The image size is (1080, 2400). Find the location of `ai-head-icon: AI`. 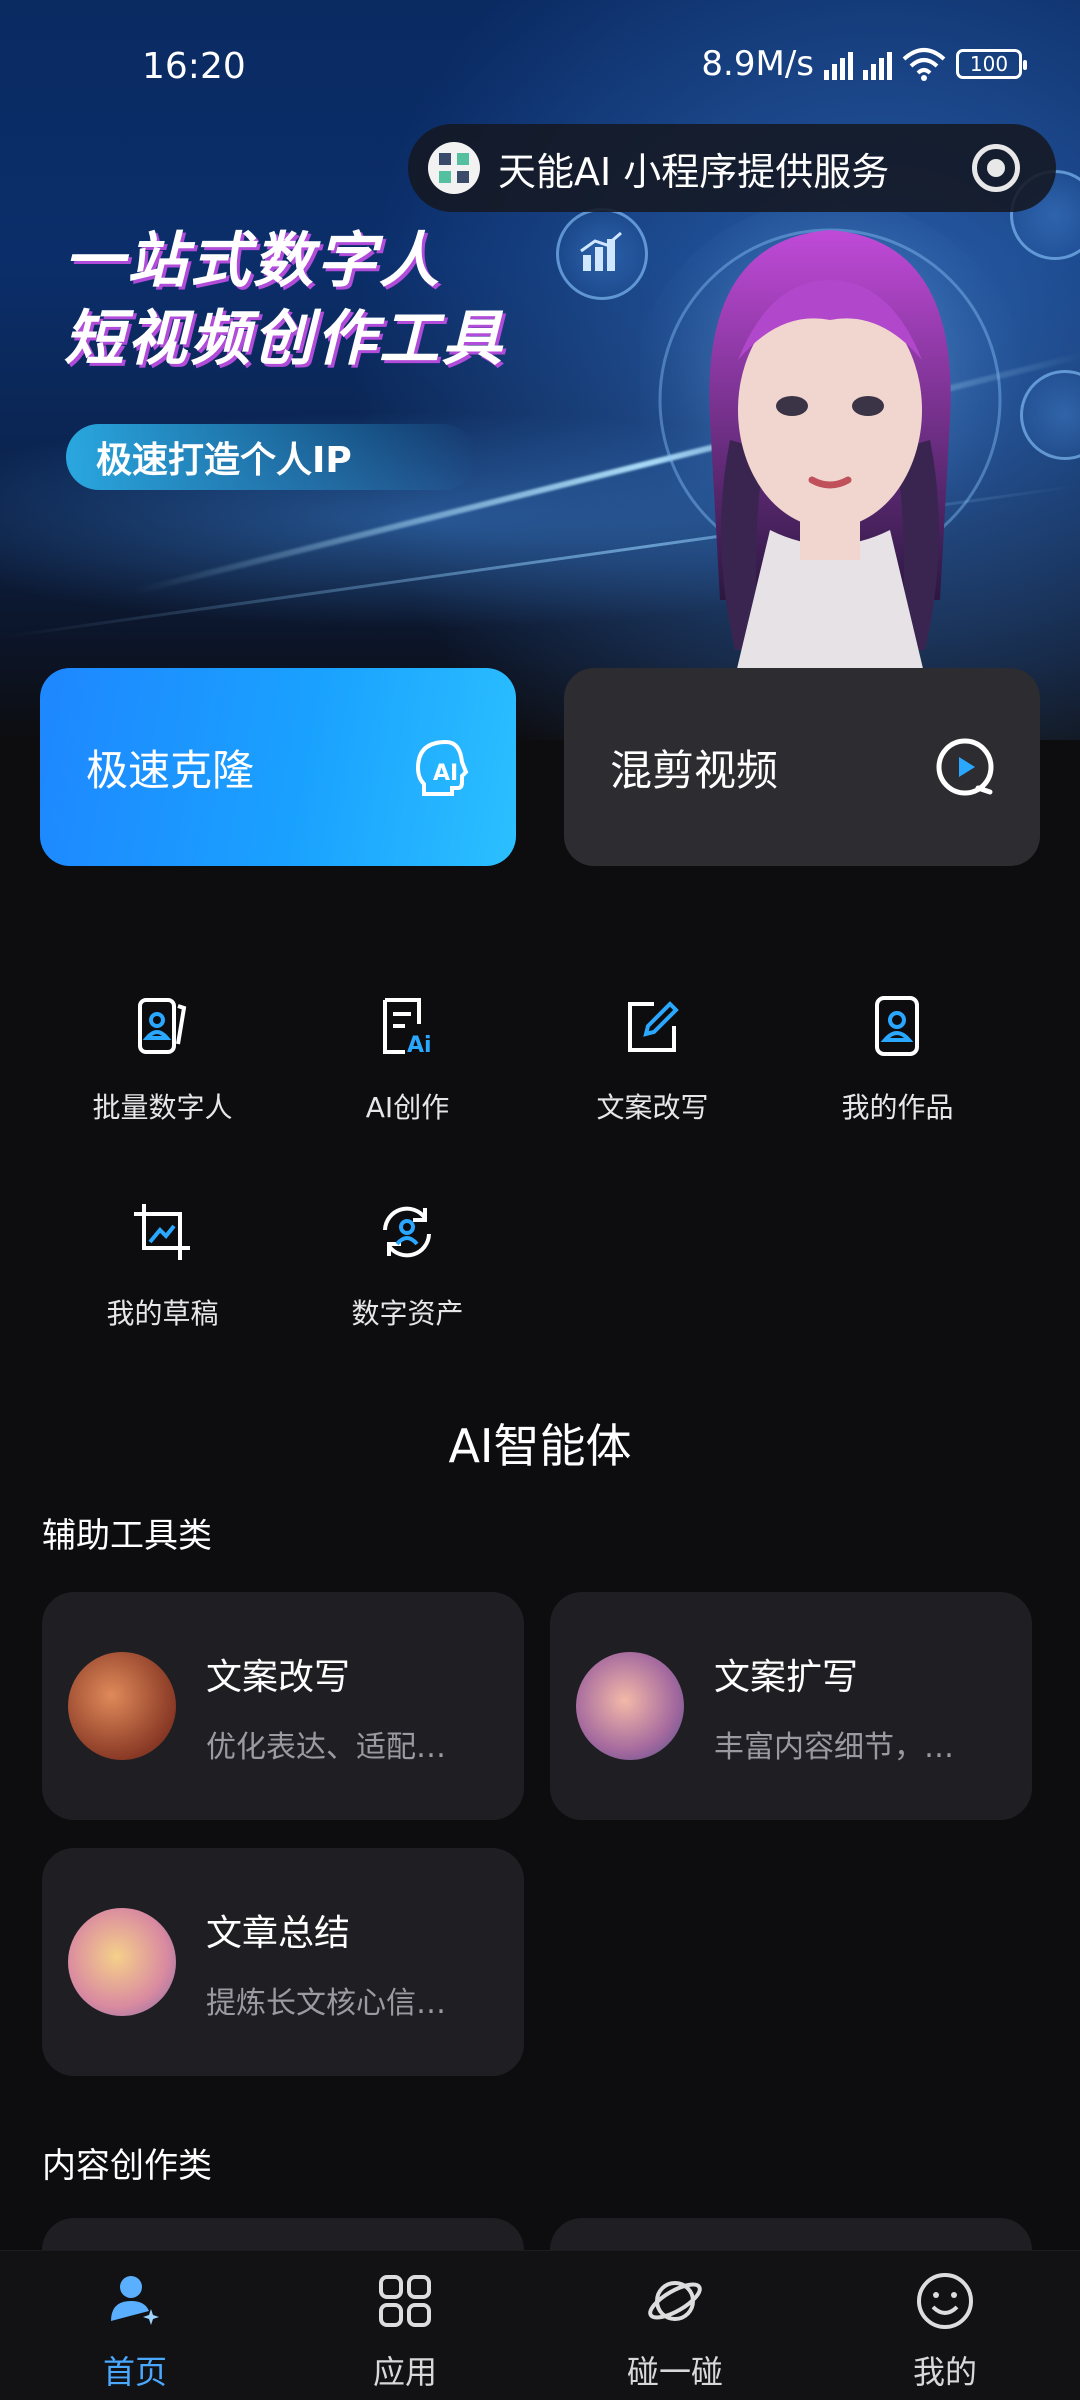

ai-head-icon: AI is located at coordinates (442, 767).